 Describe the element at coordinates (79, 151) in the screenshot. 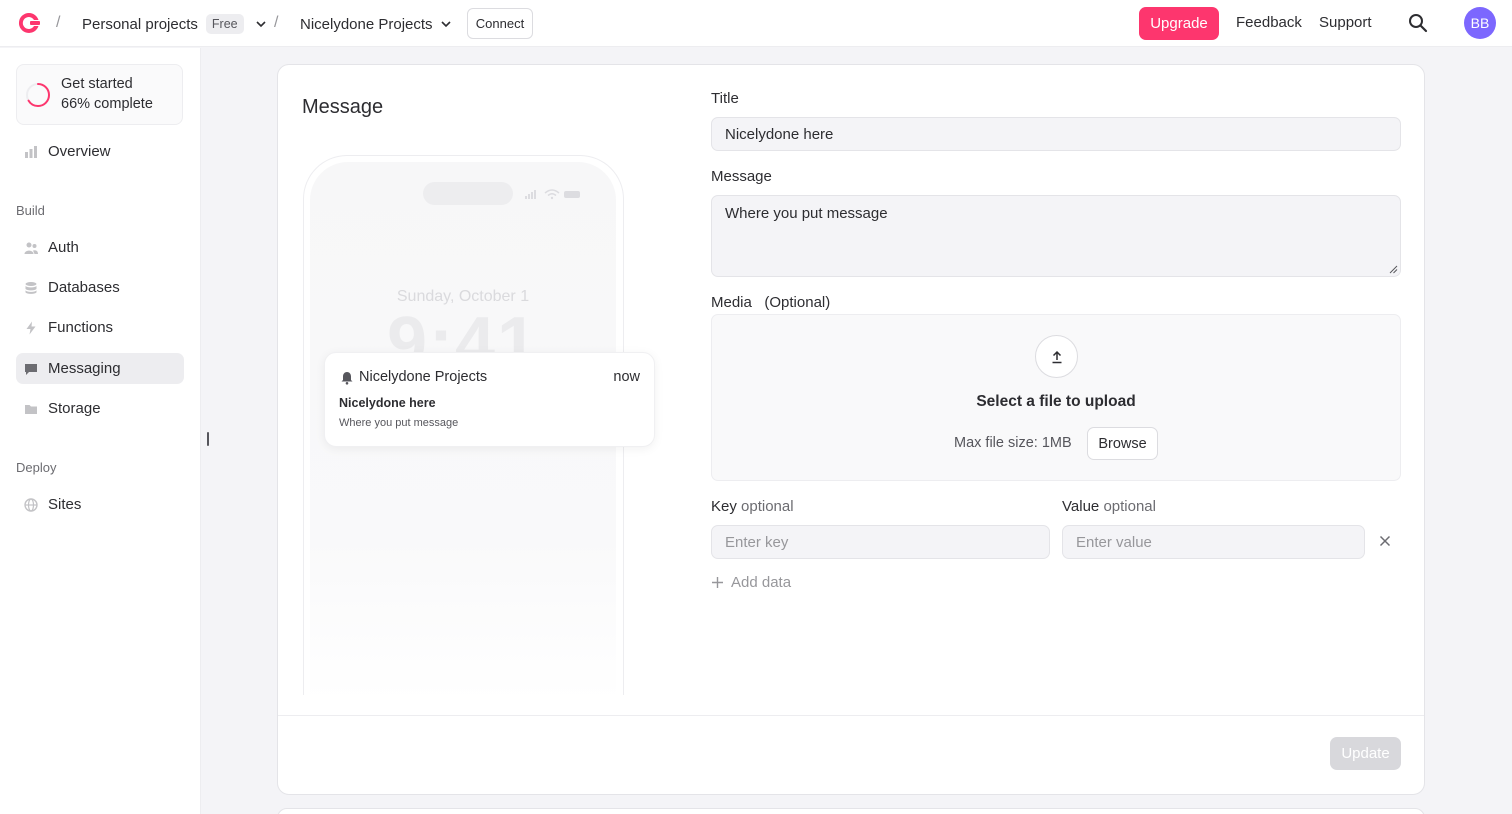

I see `sidebar-item-label: Overview` at that location.